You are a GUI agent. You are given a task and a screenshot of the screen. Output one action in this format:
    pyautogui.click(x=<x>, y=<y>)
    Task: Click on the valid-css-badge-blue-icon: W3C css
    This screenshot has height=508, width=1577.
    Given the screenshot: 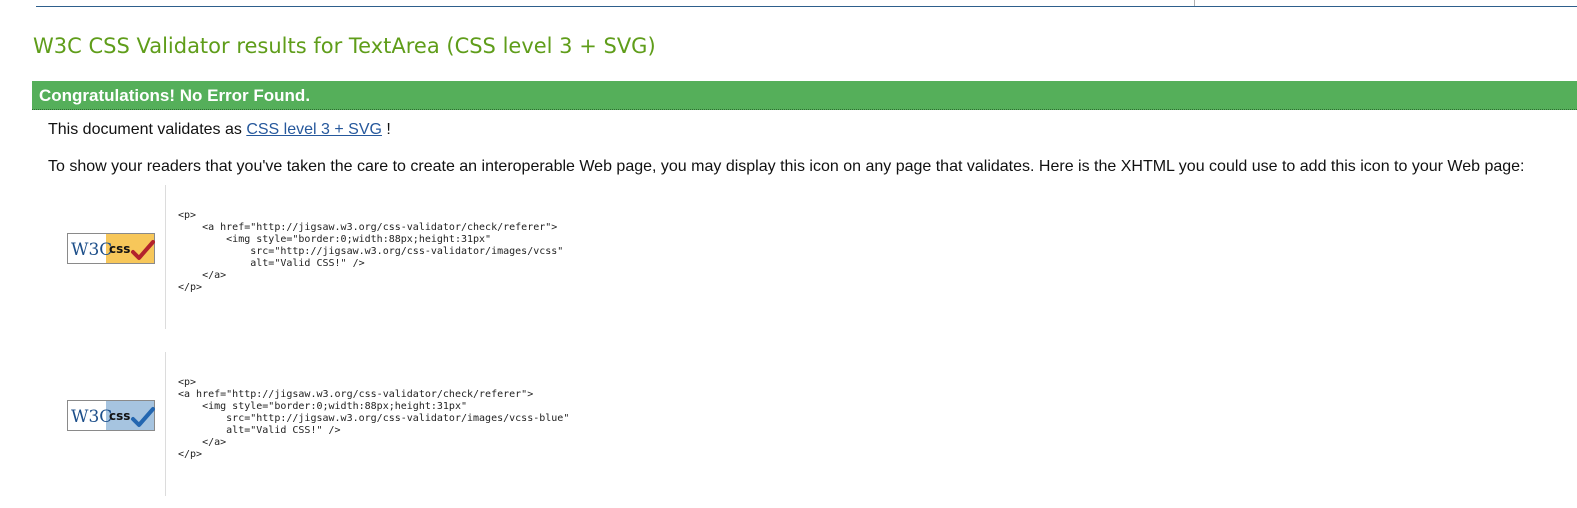 What is the action you would take?
    pyautogui.click(x=111, y=415)
    